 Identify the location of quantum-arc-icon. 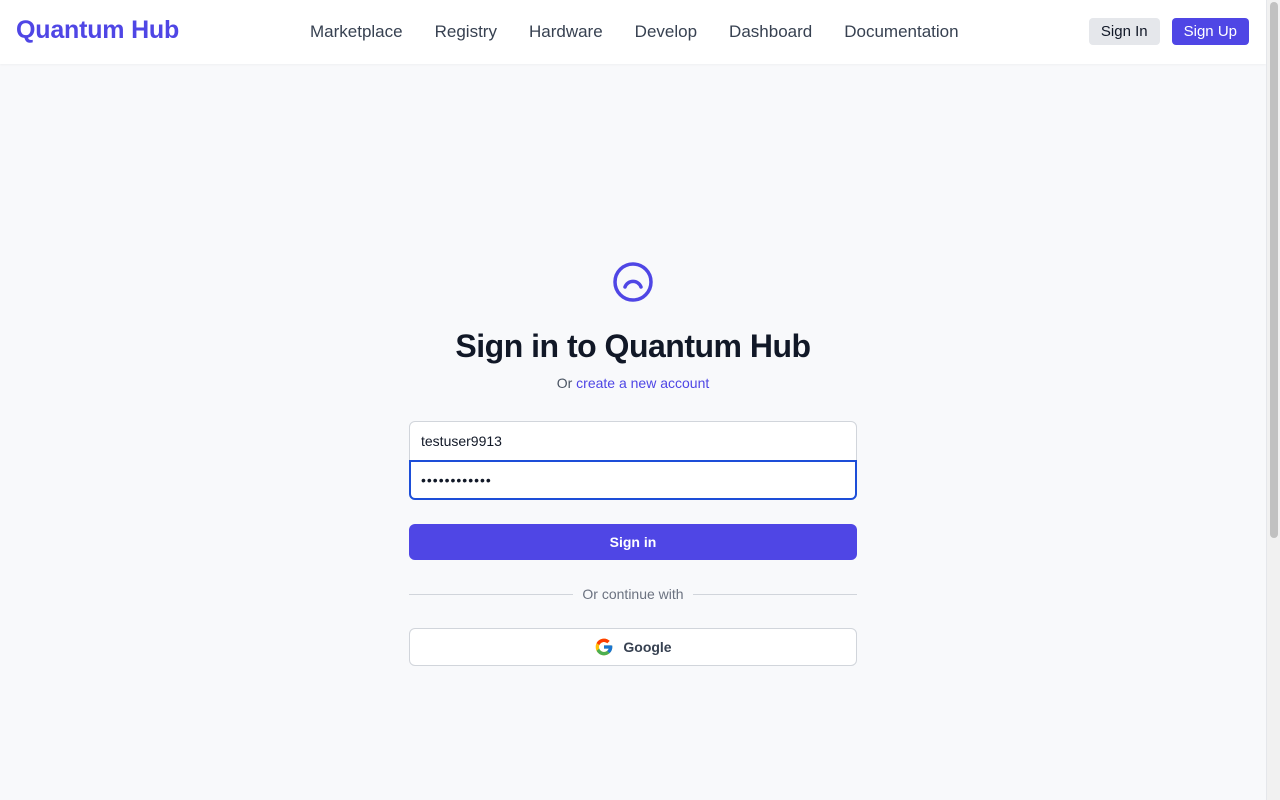
(633, 282).